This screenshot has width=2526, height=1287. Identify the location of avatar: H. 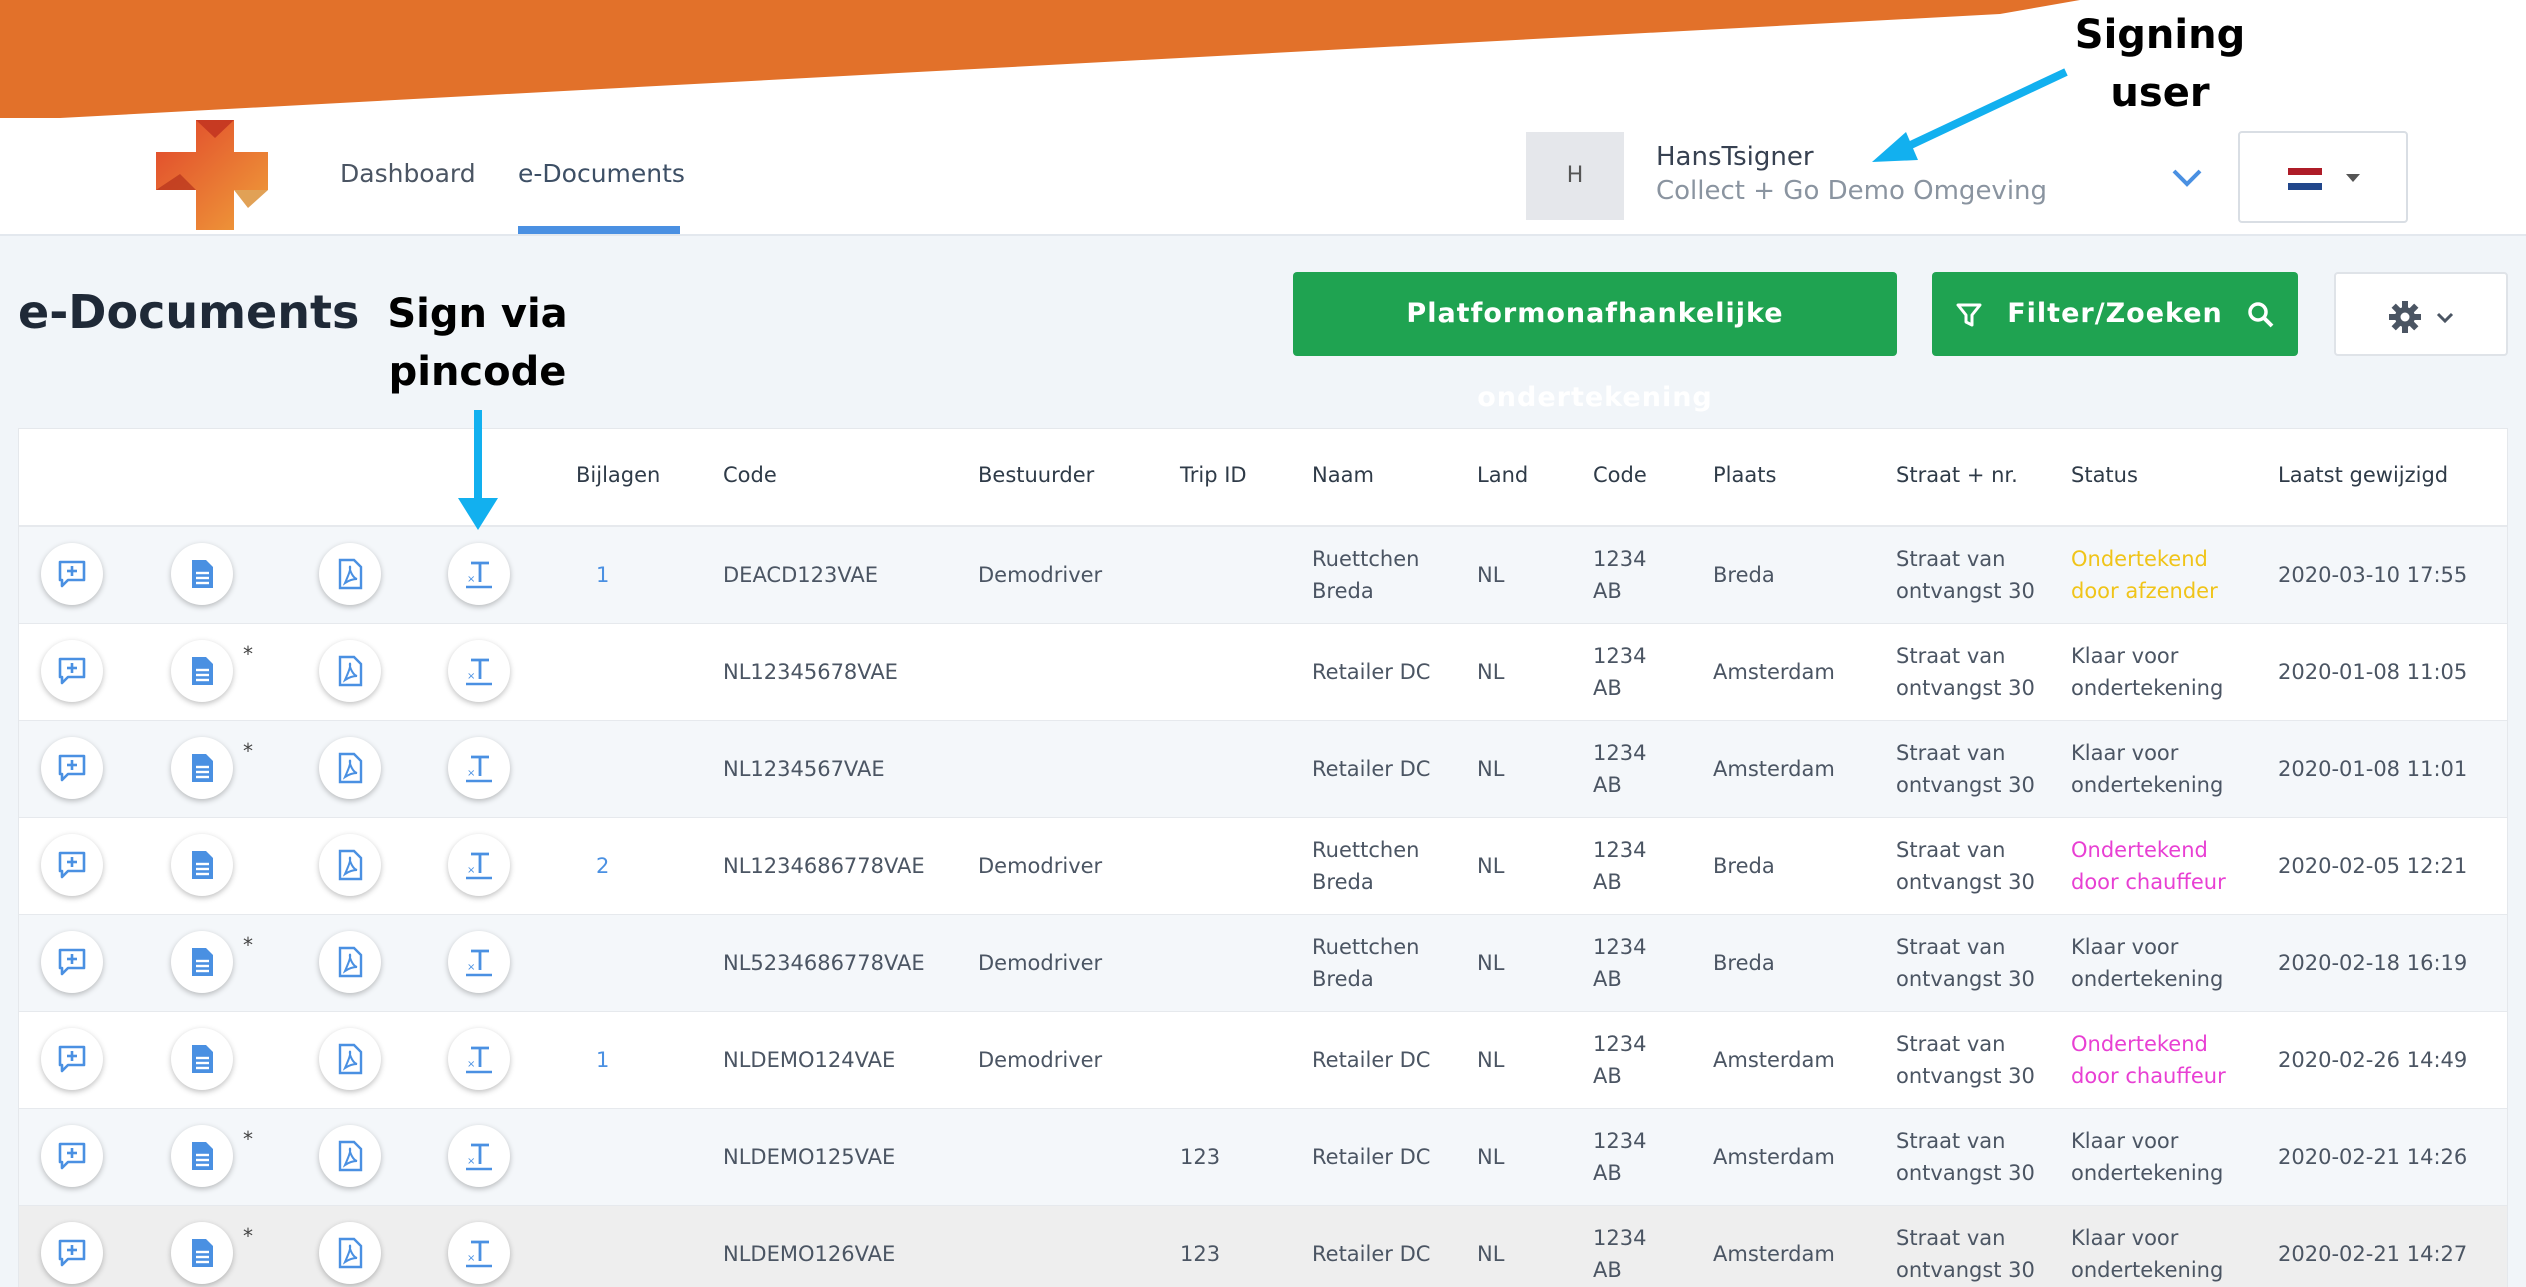
(1575, 176).